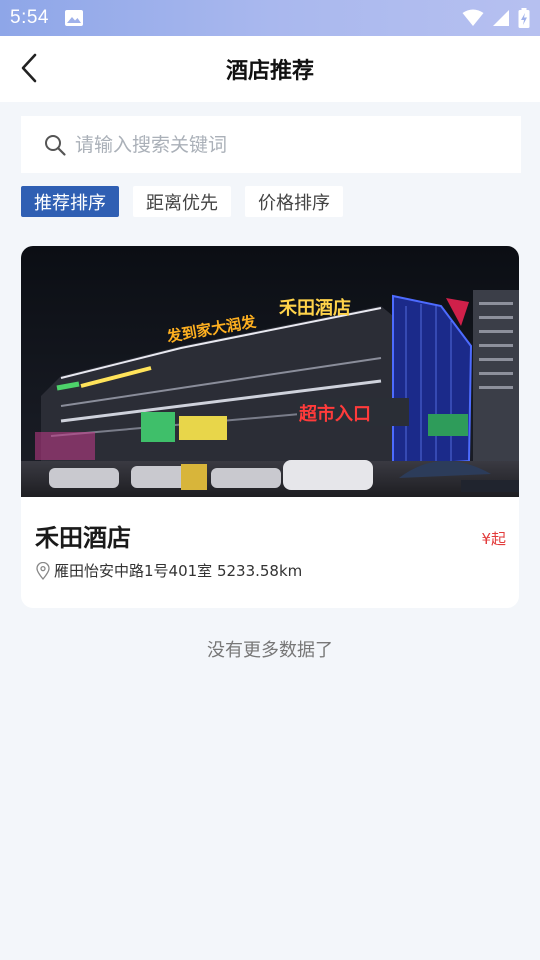  I want to click on image-icon, so click(73, 18).